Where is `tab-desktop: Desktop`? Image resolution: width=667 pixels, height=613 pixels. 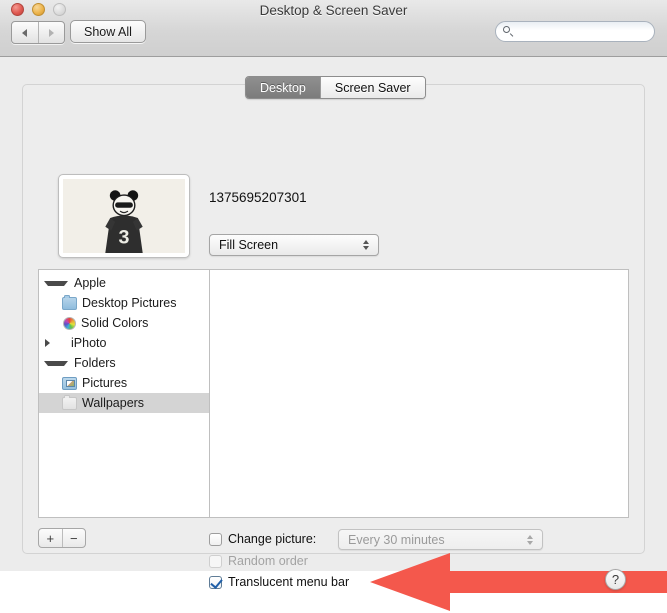
tab-desktop: Desktop is located at coordinates (283, 87).